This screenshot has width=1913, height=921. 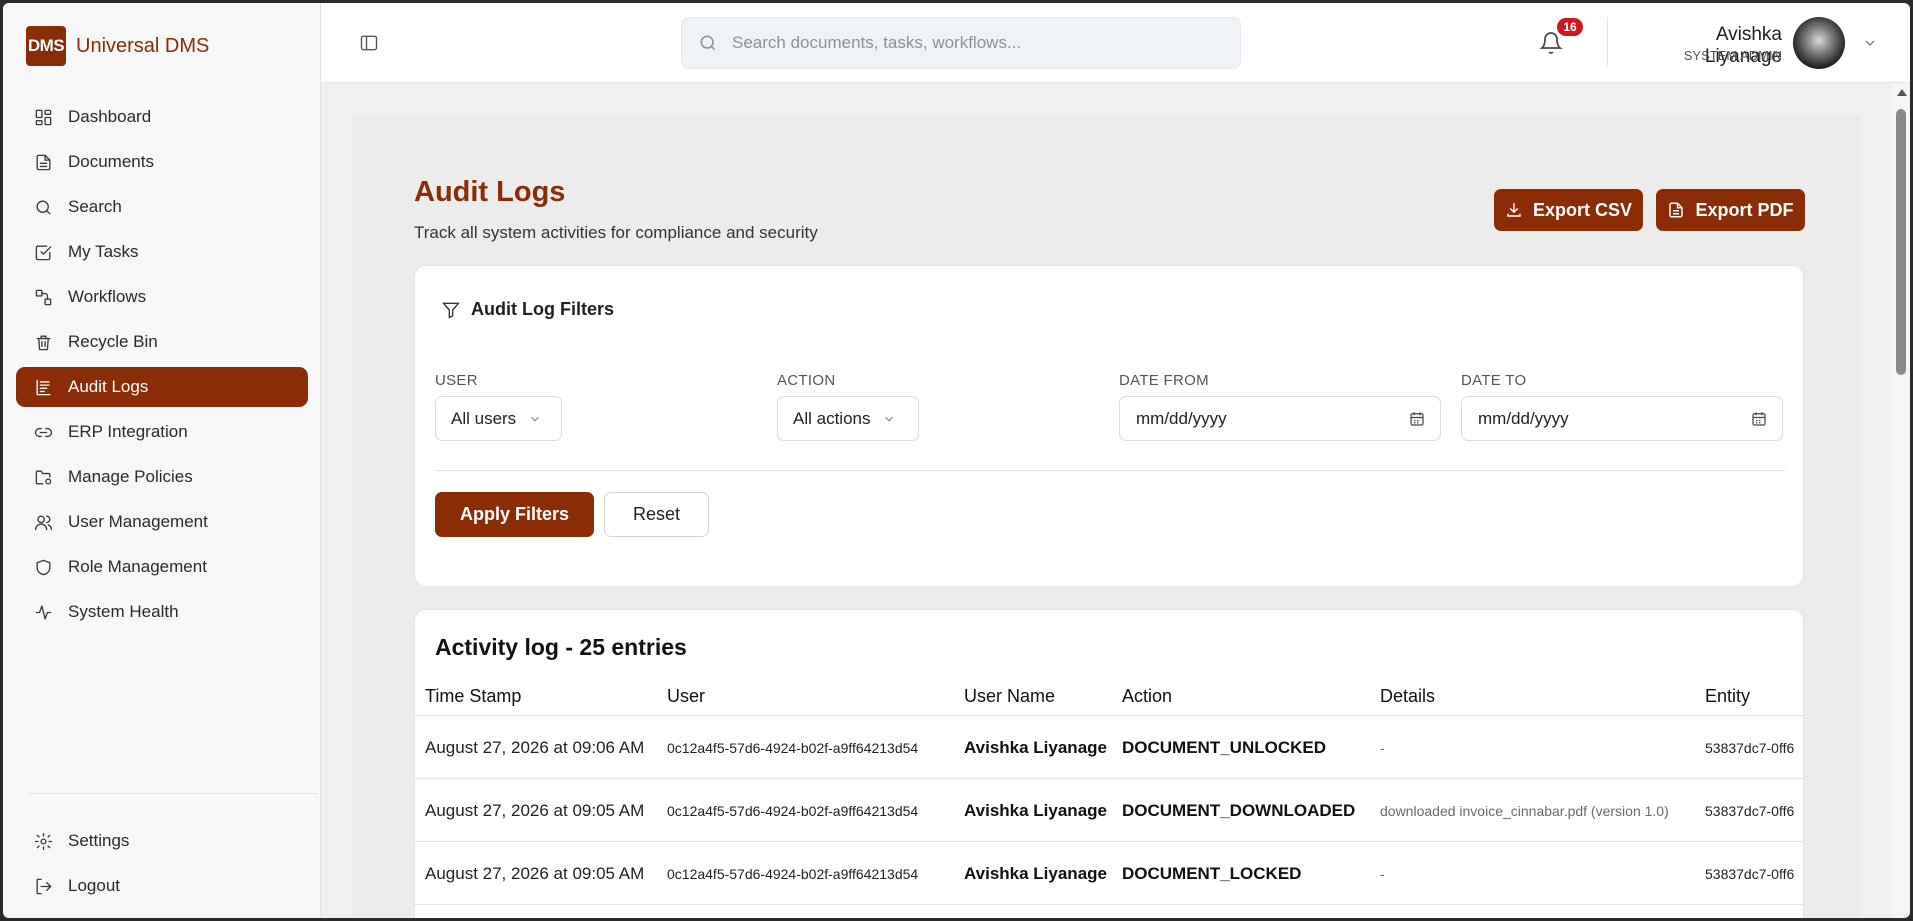 What do you see at coordinates (451, 310) in the screenshot?
I see `filter-icon` at bounding box center [451, 310].